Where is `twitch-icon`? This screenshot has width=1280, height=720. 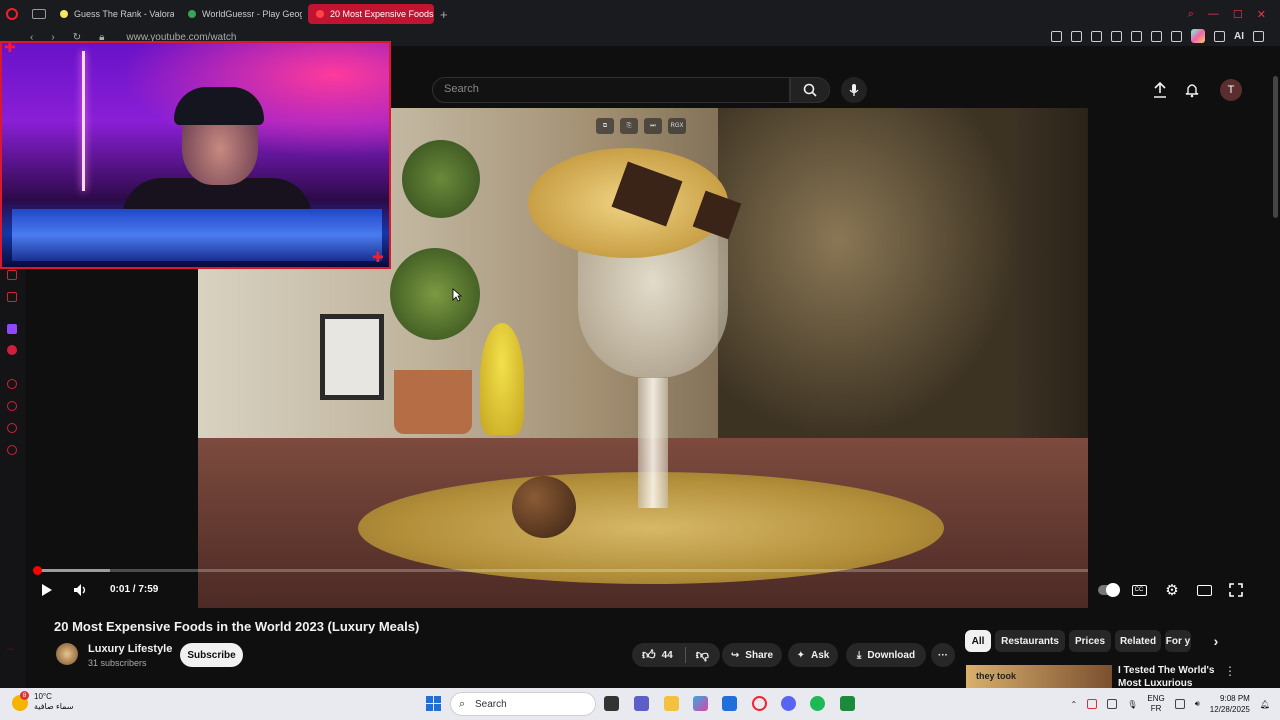
twitch-icon is located at coordinates (12, 329).